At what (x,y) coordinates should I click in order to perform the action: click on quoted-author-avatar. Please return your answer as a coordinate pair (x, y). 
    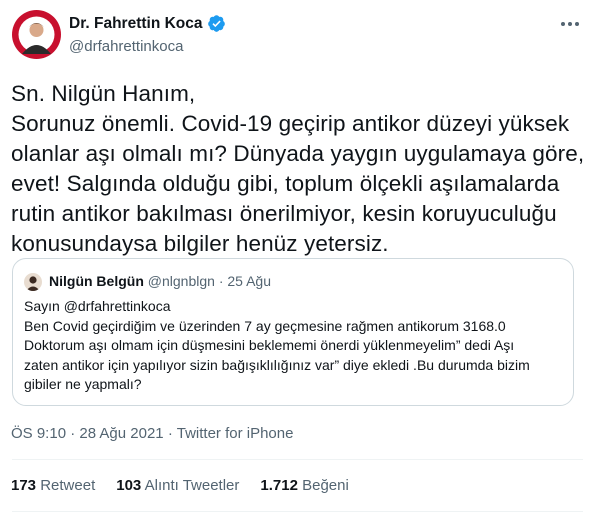
    Looking at the image, I should click on (33, 282).